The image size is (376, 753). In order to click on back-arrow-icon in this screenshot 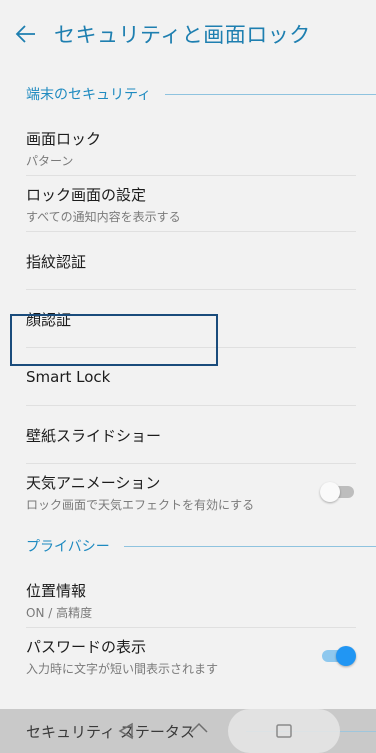, I will do `click(26, 34)`.